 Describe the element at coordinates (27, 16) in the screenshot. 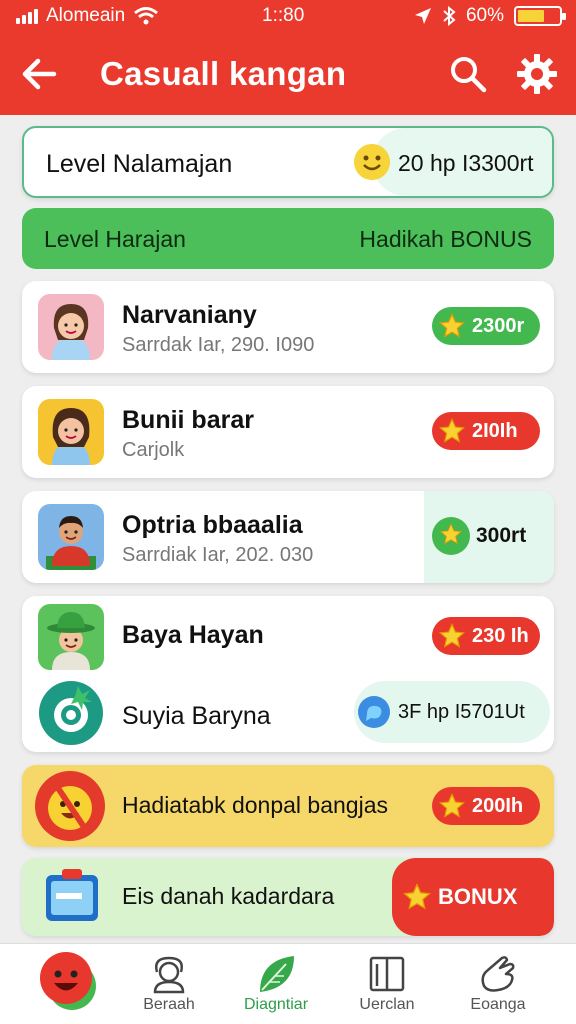

I see `signal-icon` at that location.